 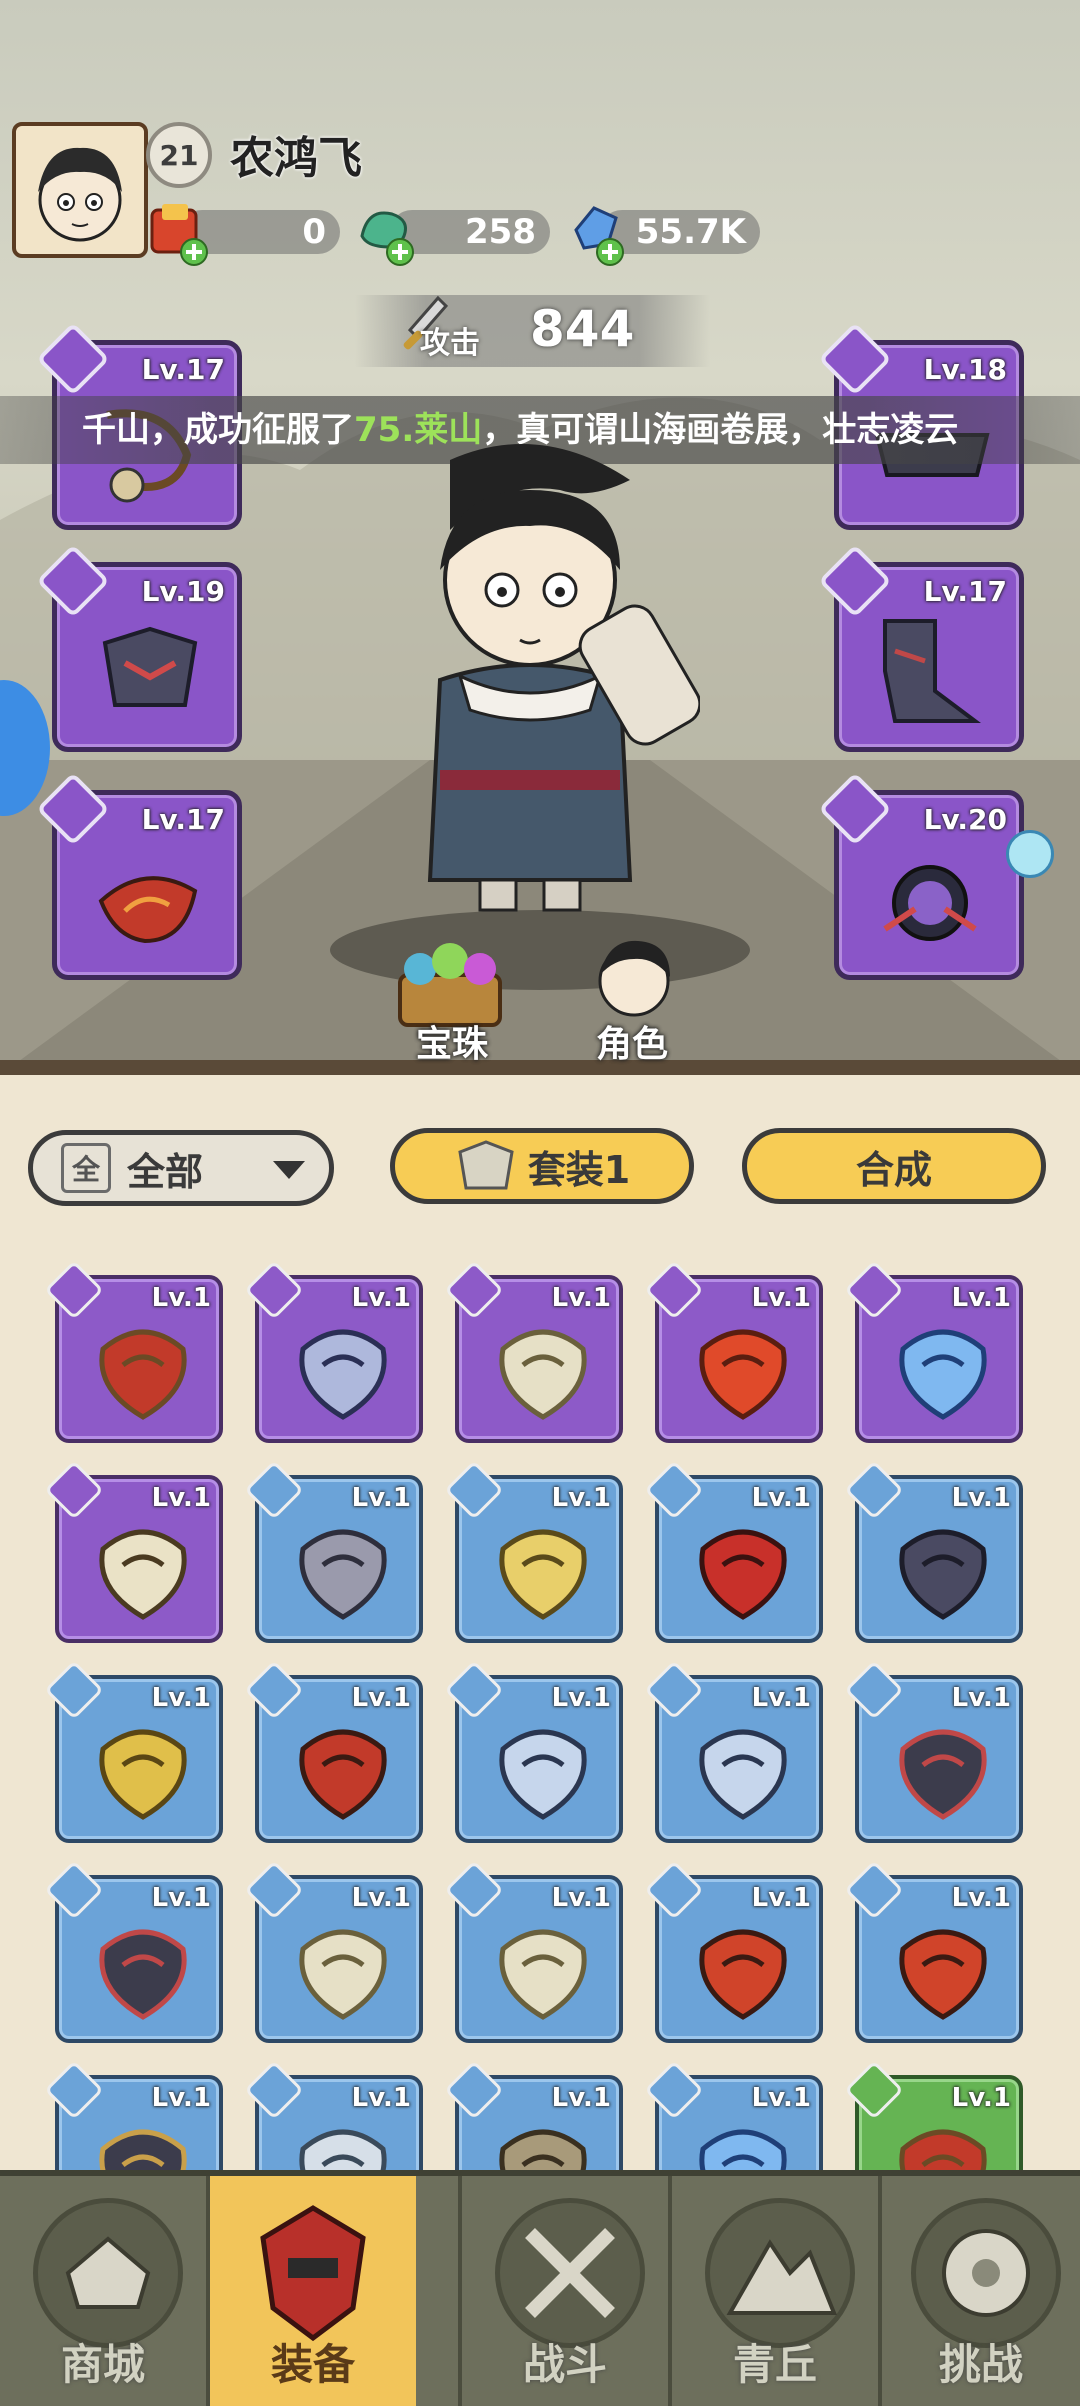 I want to click on claw-necklace-icon, so click(x=143, y=1574).